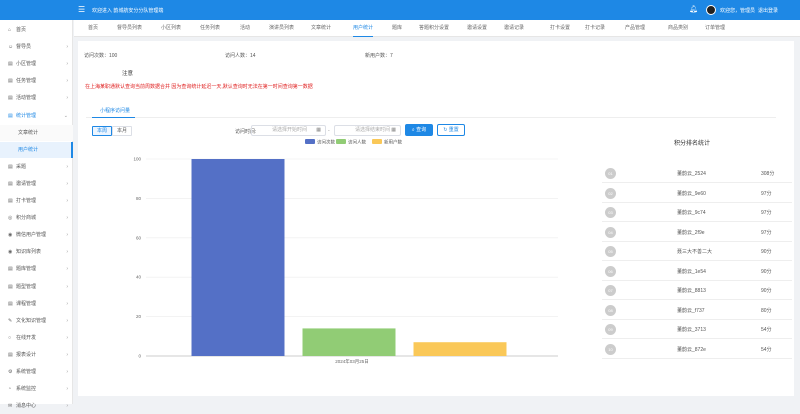 This screenshot has width=800, height=414. Describe the element at coordinates (139, 198) in the screenshot. I see `y-tick-label: 80` at that location.